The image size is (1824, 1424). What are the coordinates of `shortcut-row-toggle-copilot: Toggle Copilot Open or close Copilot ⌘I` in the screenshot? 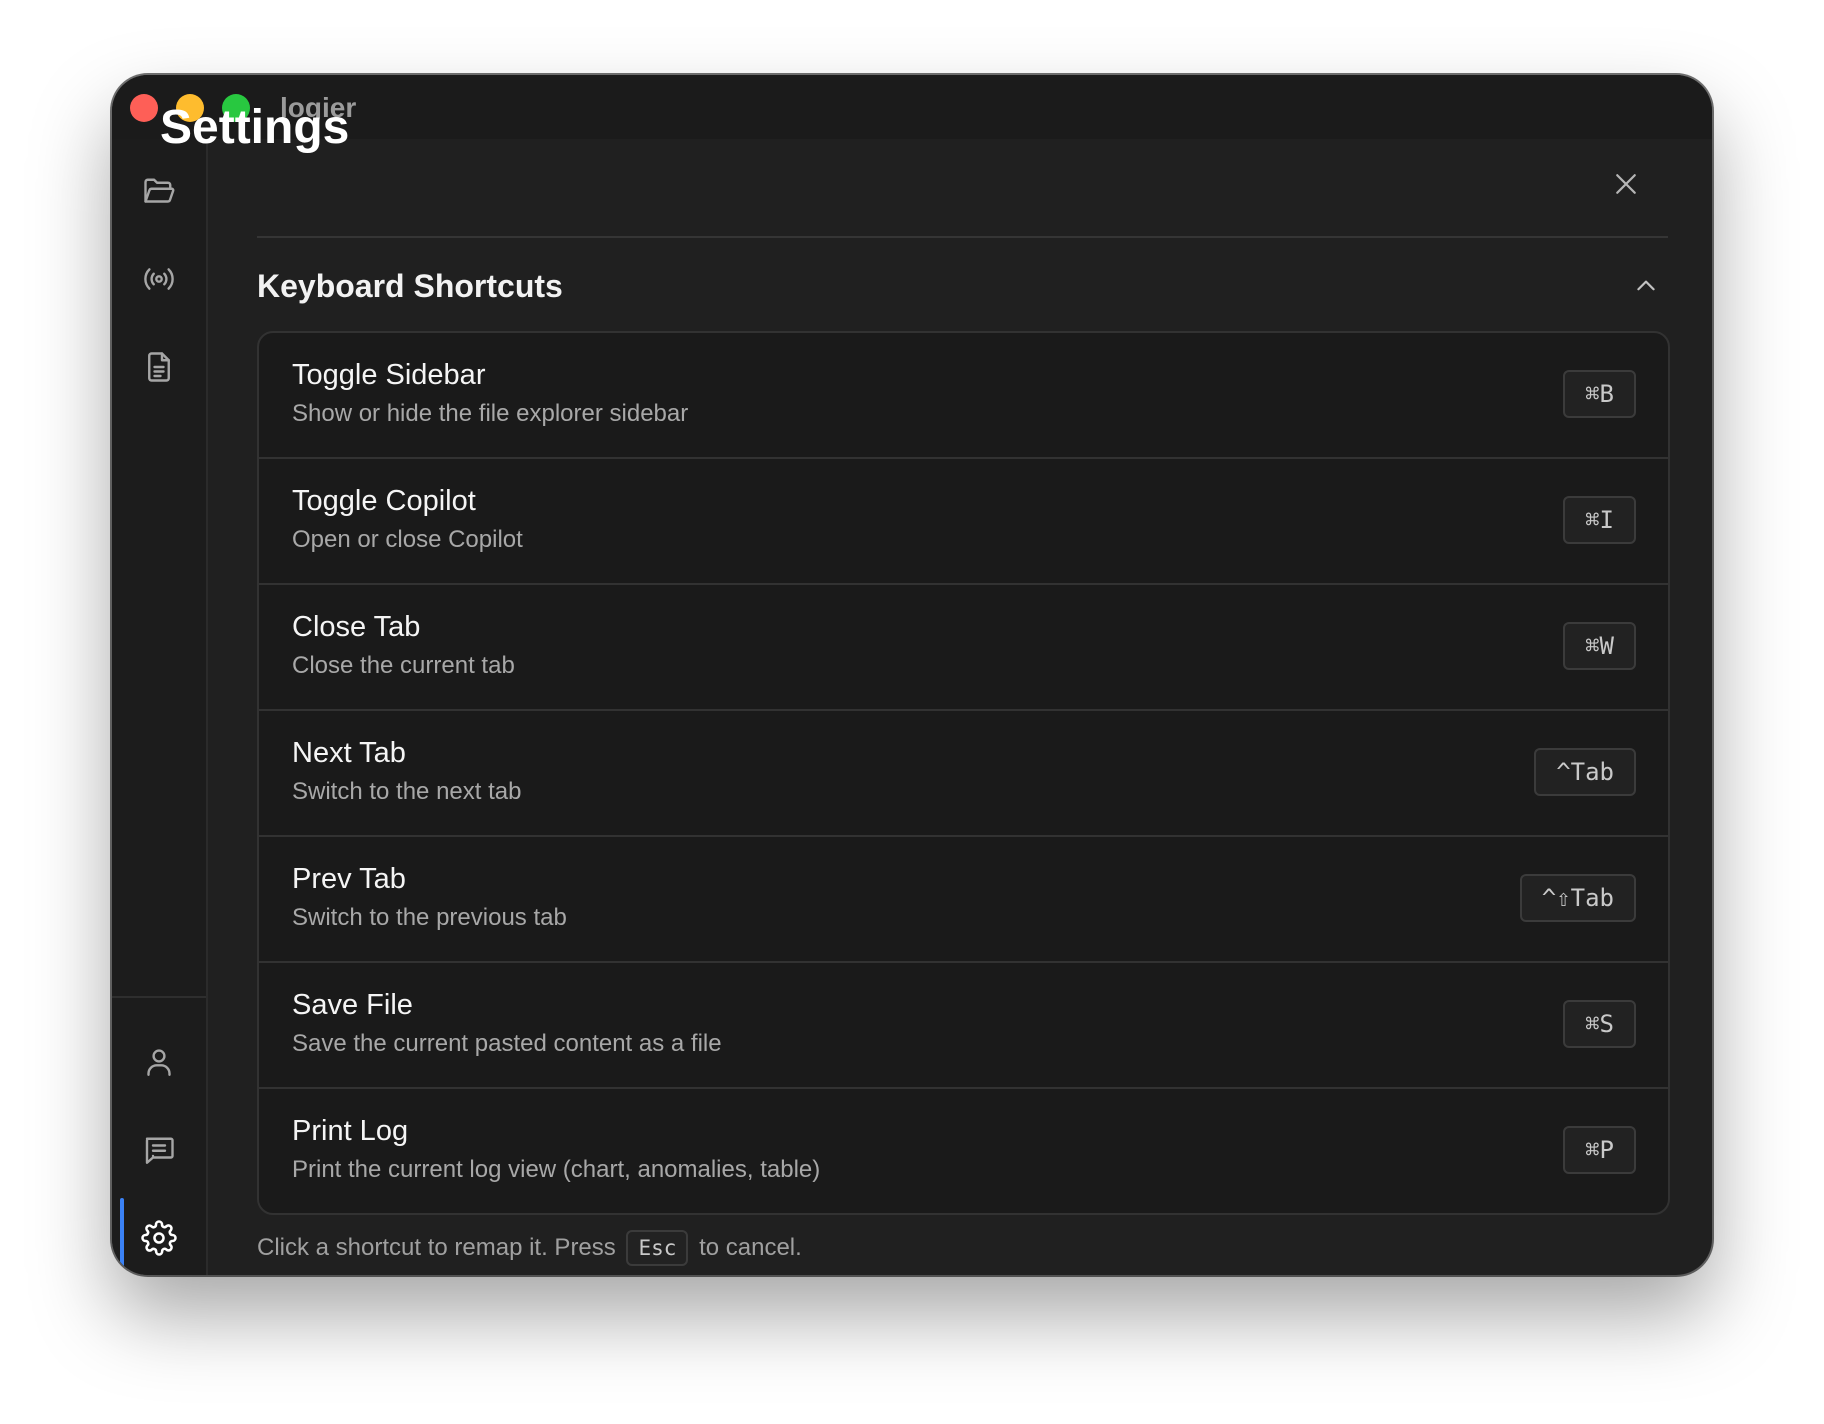 It's located at (963, 522).